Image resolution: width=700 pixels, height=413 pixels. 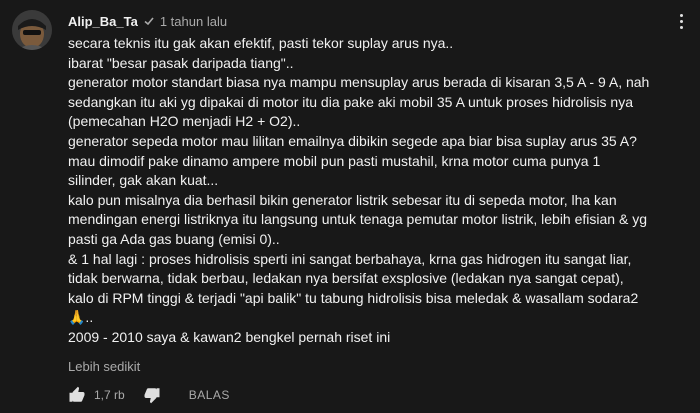 What do you see at coordinates (104, 366) in the screenshot?
I see `show-less-button: Lebih sedikit` at bounding box center [104, 366].